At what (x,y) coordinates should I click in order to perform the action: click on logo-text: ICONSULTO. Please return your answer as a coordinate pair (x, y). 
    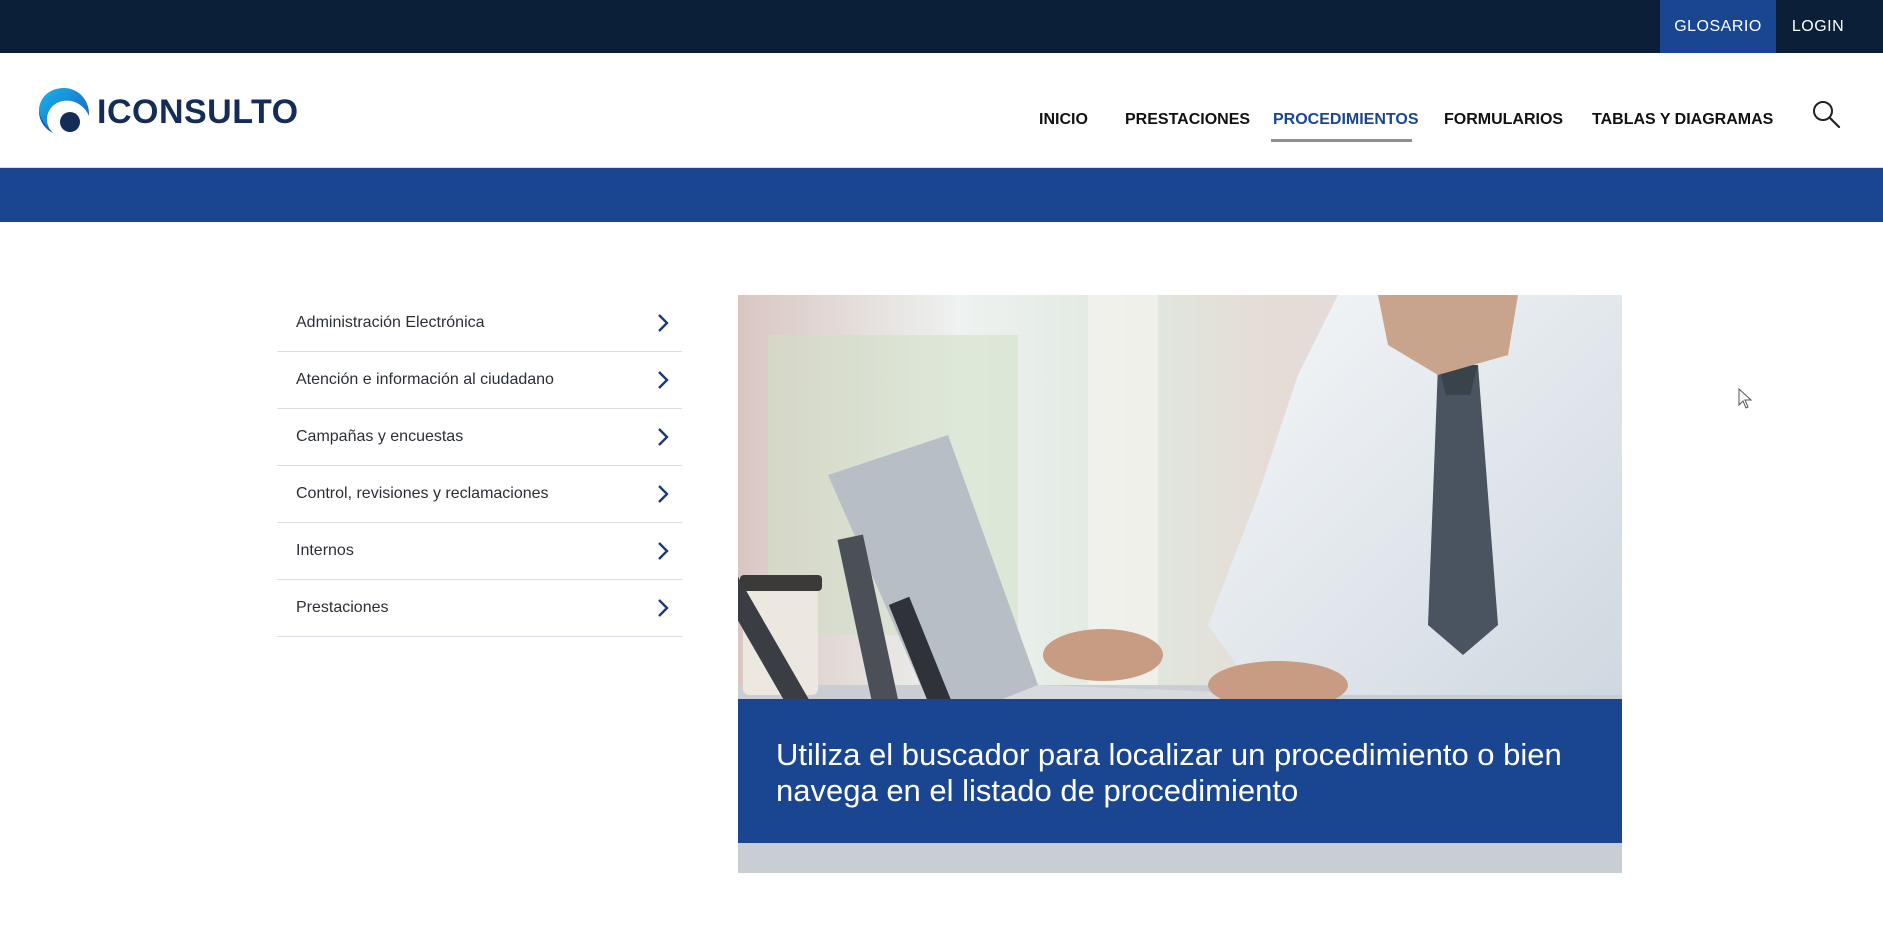
    Looking at the image, I should click on (198, 111).